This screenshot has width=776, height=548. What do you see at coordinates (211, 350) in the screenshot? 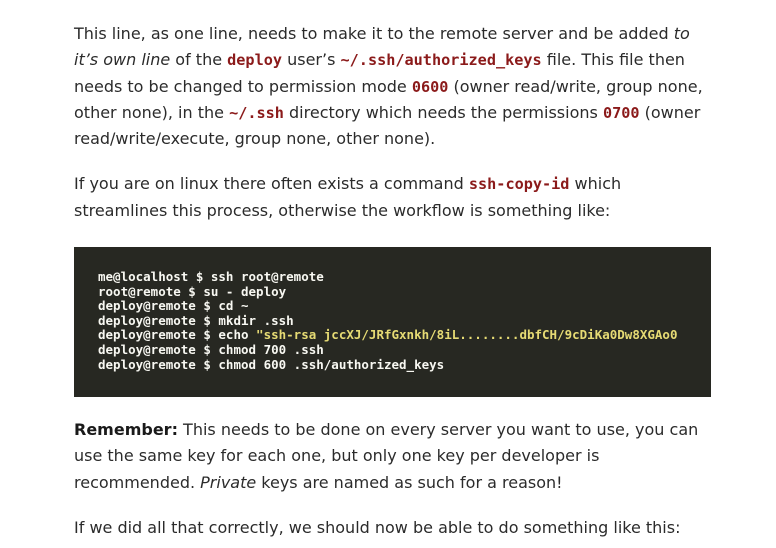
I see `code-line: deploy@remote $ chmod 700 .ssh` at bounding box center [211, 350].